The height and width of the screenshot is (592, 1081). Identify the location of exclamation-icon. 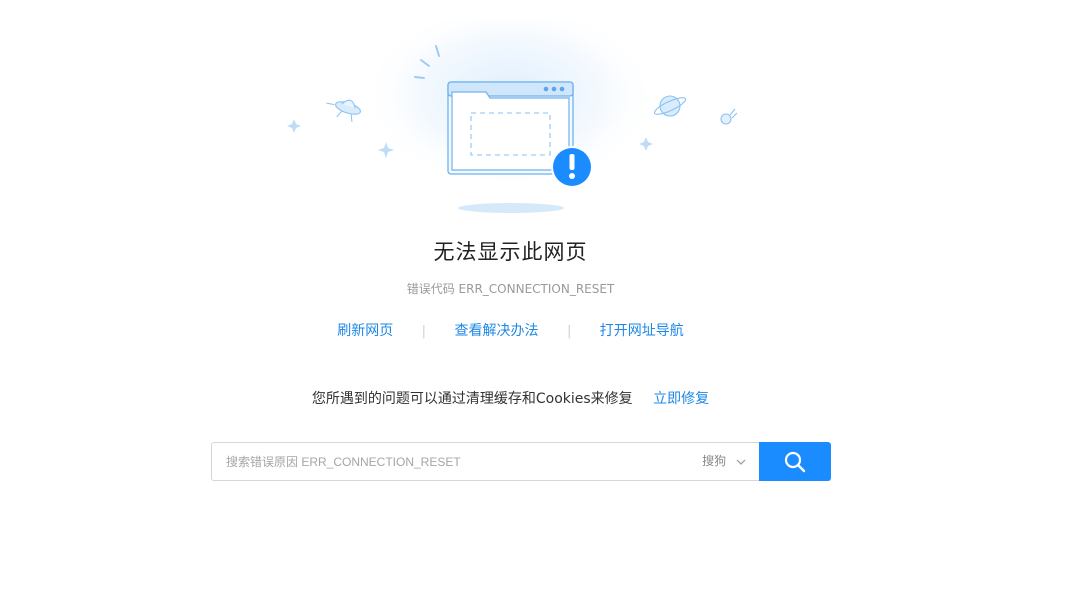
(572, 167).